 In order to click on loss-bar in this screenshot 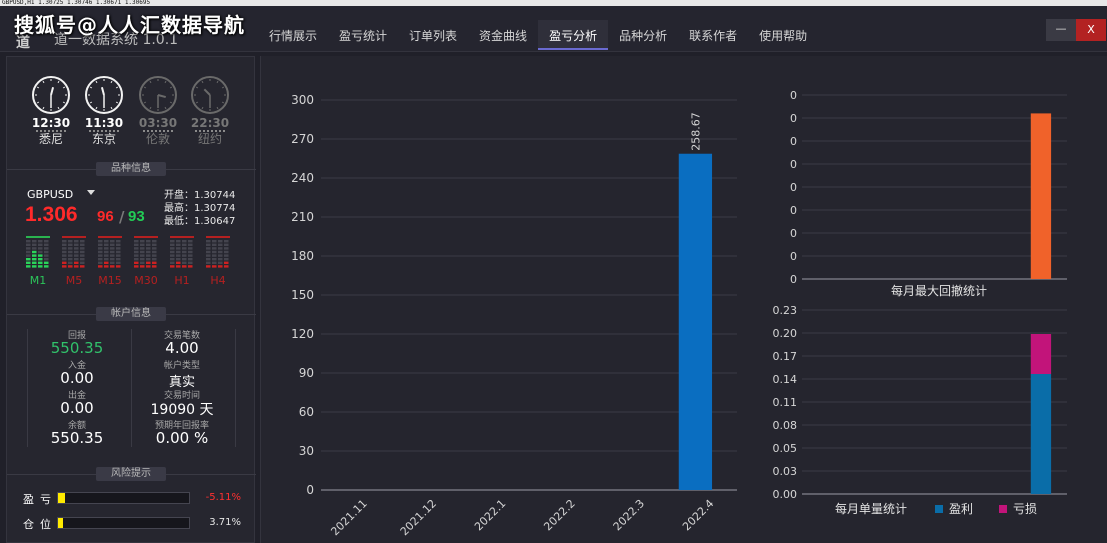, I will do `click(1041, 354)`.